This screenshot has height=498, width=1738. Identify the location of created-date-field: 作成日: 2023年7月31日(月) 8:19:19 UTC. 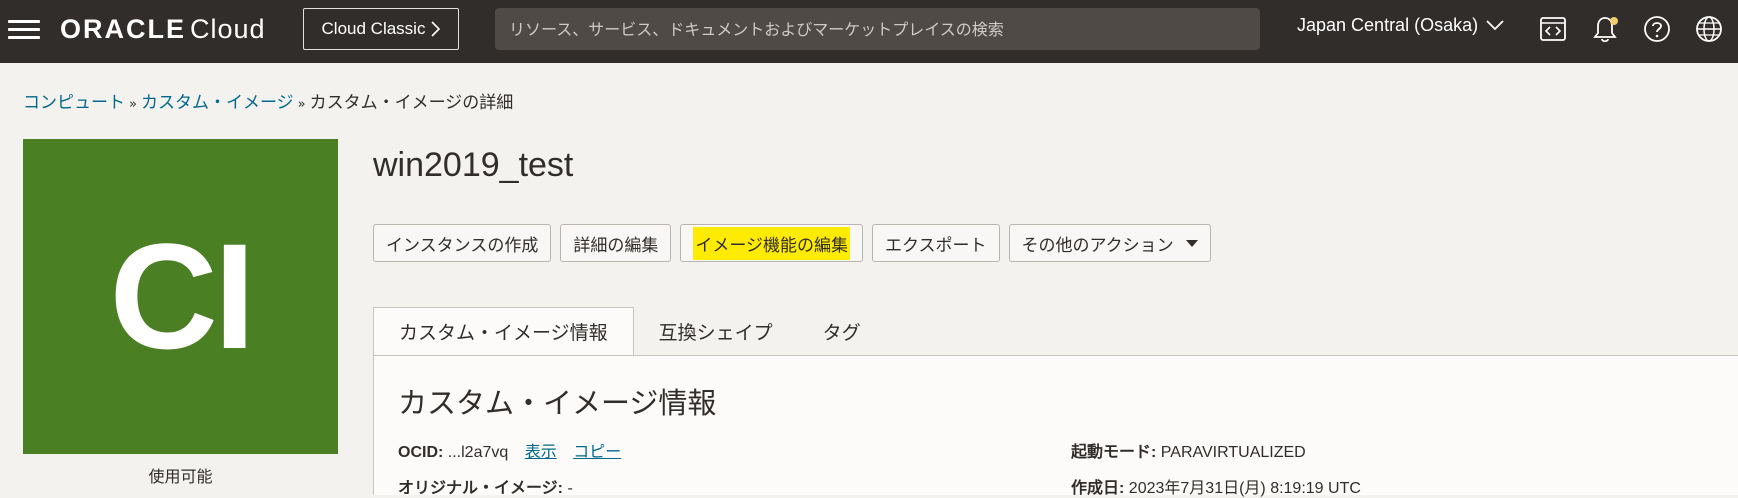
(1216, 486).